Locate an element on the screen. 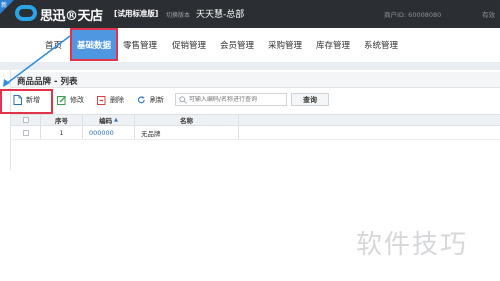  brand-logo-icon is located at coordinates (26, 13).